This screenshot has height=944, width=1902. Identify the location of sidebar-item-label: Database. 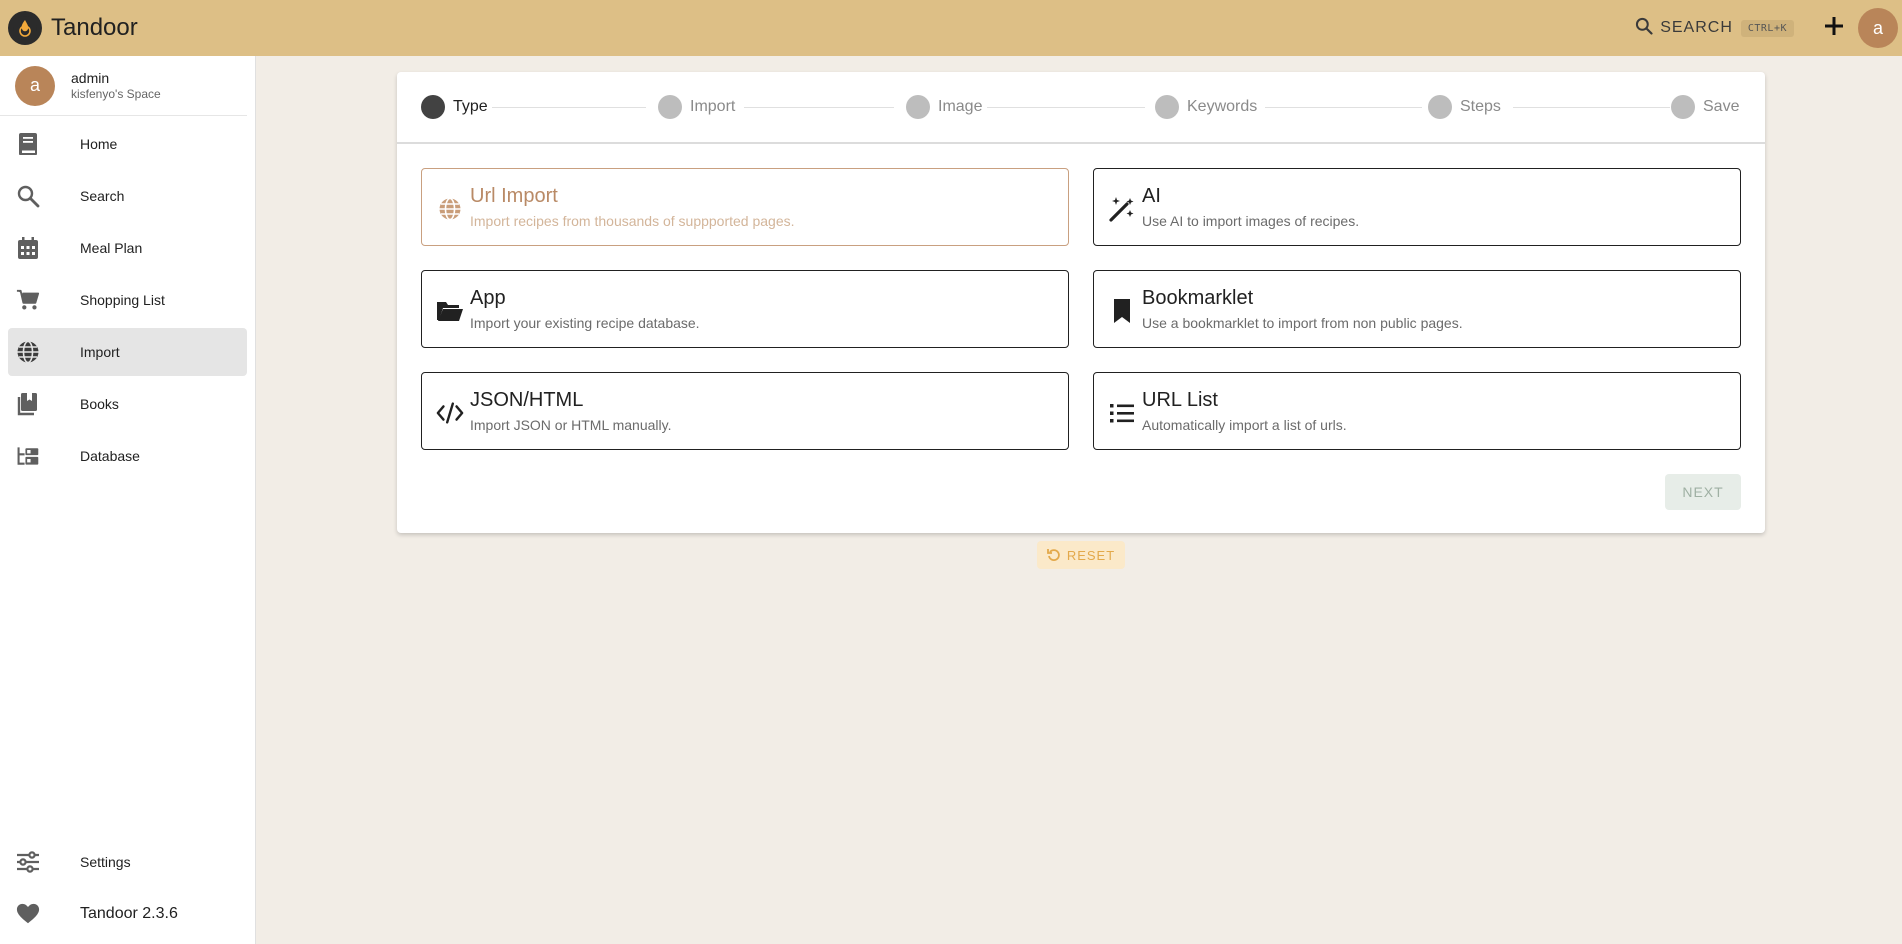
(110, 456).